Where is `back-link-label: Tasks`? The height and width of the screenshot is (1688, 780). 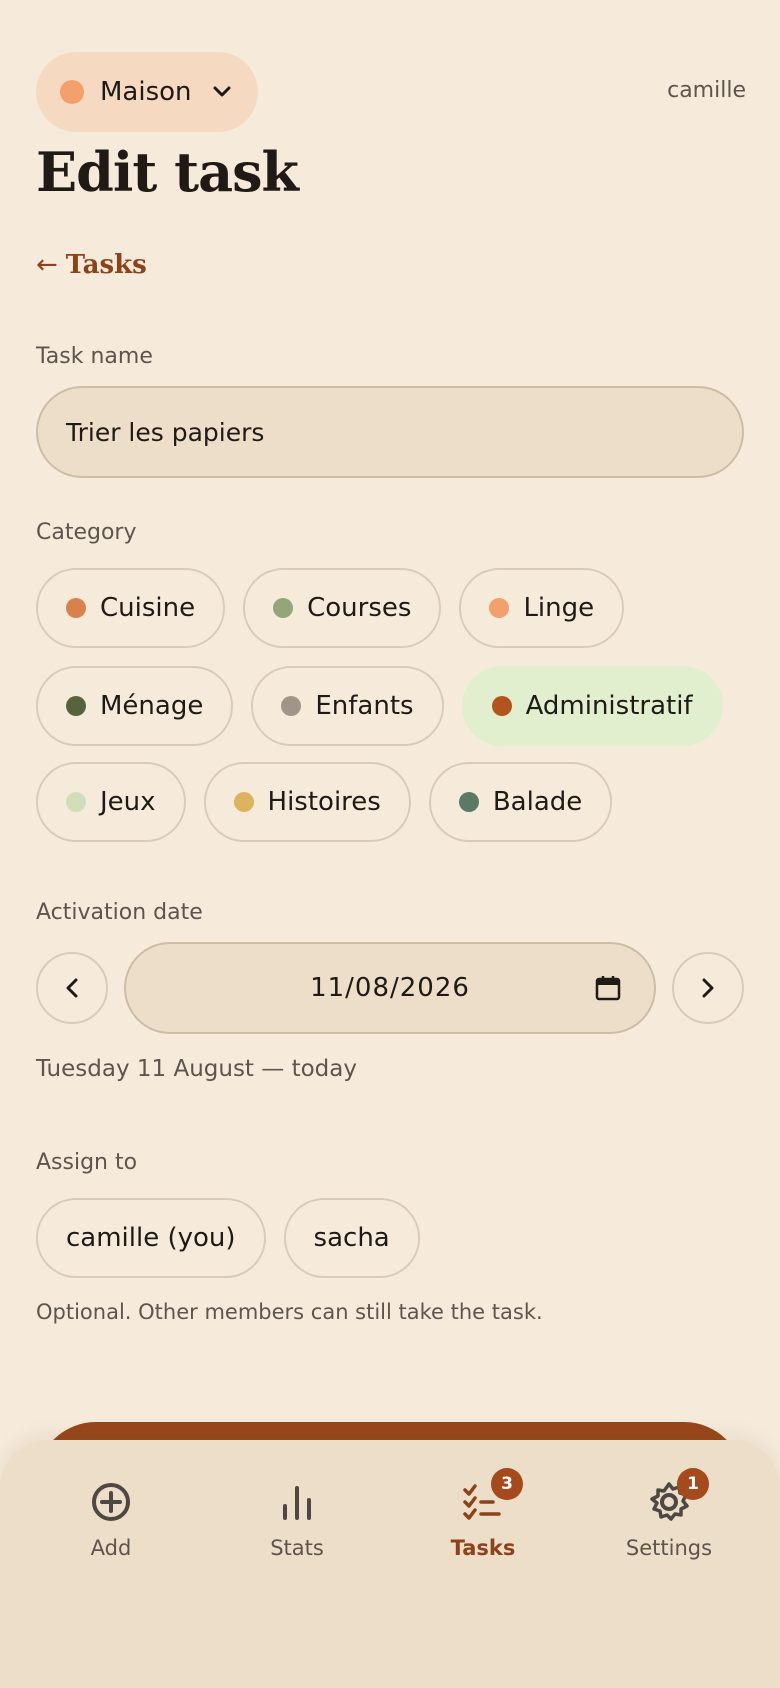 back-link-label: Tasks is located at coordinates (106, 265).